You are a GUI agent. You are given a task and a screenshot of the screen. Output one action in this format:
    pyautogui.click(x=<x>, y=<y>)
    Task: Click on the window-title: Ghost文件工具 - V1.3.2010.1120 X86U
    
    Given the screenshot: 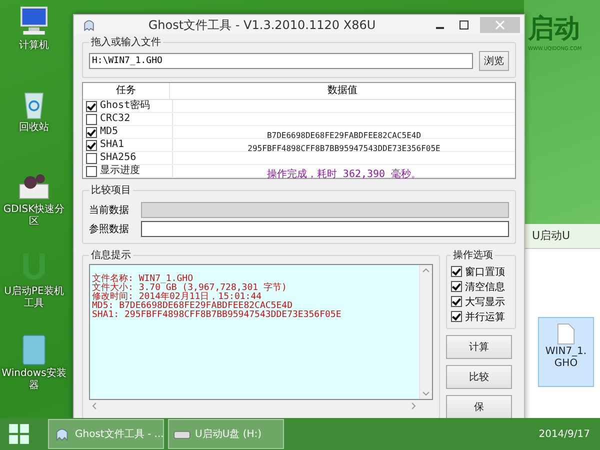 What is the action you would take?
    pyautogui.click(x=262, y=25)
    